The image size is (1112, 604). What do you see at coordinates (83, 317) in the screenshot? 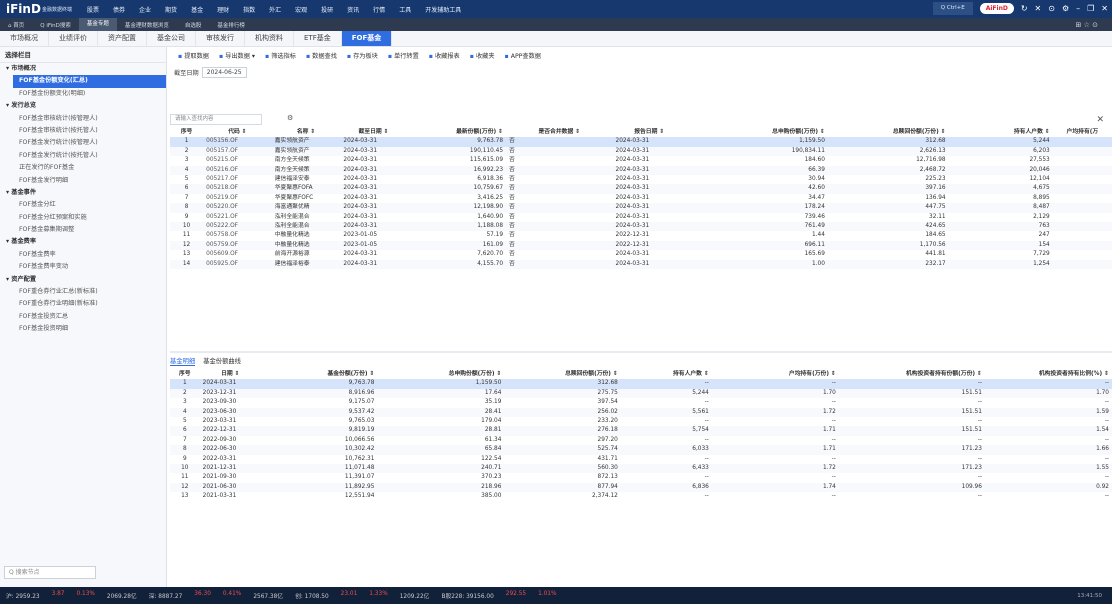
I see `sidebar-item: FOF基金投资汇总` at bounding box center [83, 317].